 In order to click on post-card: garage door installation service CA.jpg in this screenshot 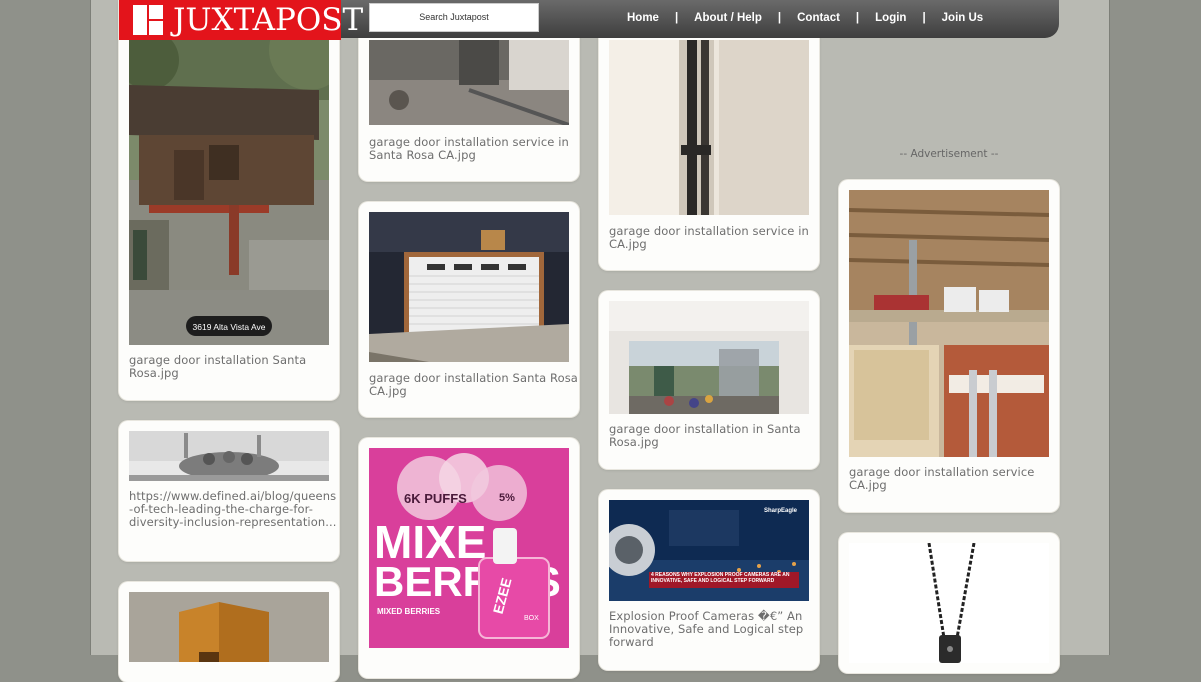, I will do `click(949, 346)`.